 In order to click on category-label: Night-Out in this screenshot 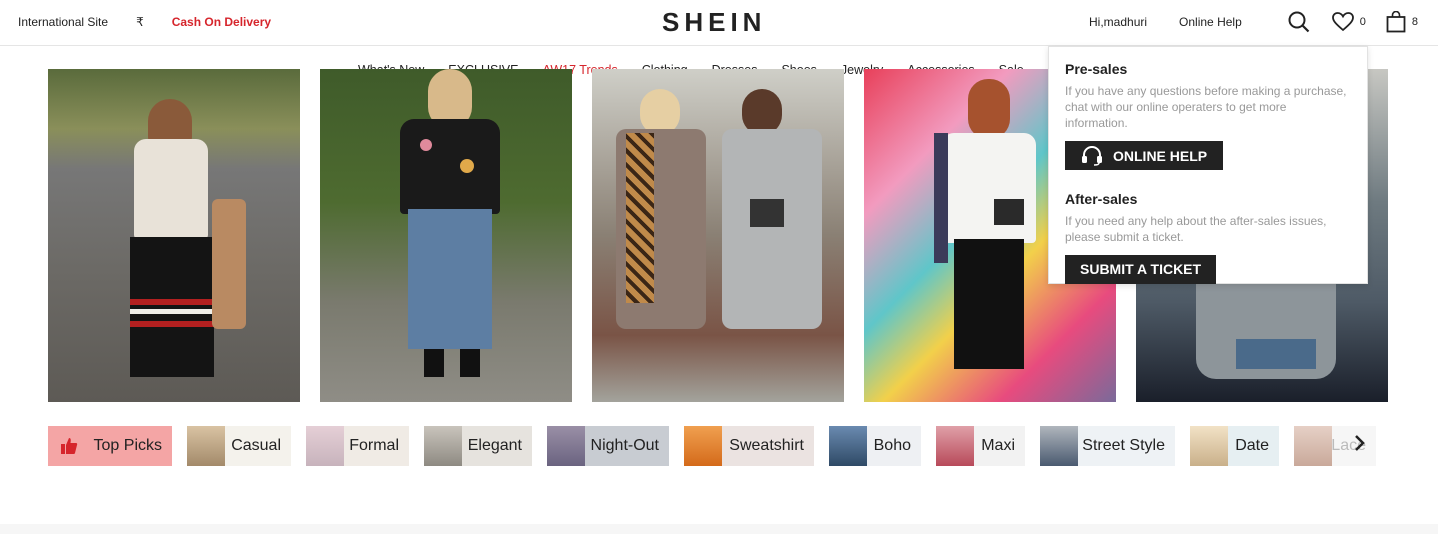, I will do `click(624, 445)`.